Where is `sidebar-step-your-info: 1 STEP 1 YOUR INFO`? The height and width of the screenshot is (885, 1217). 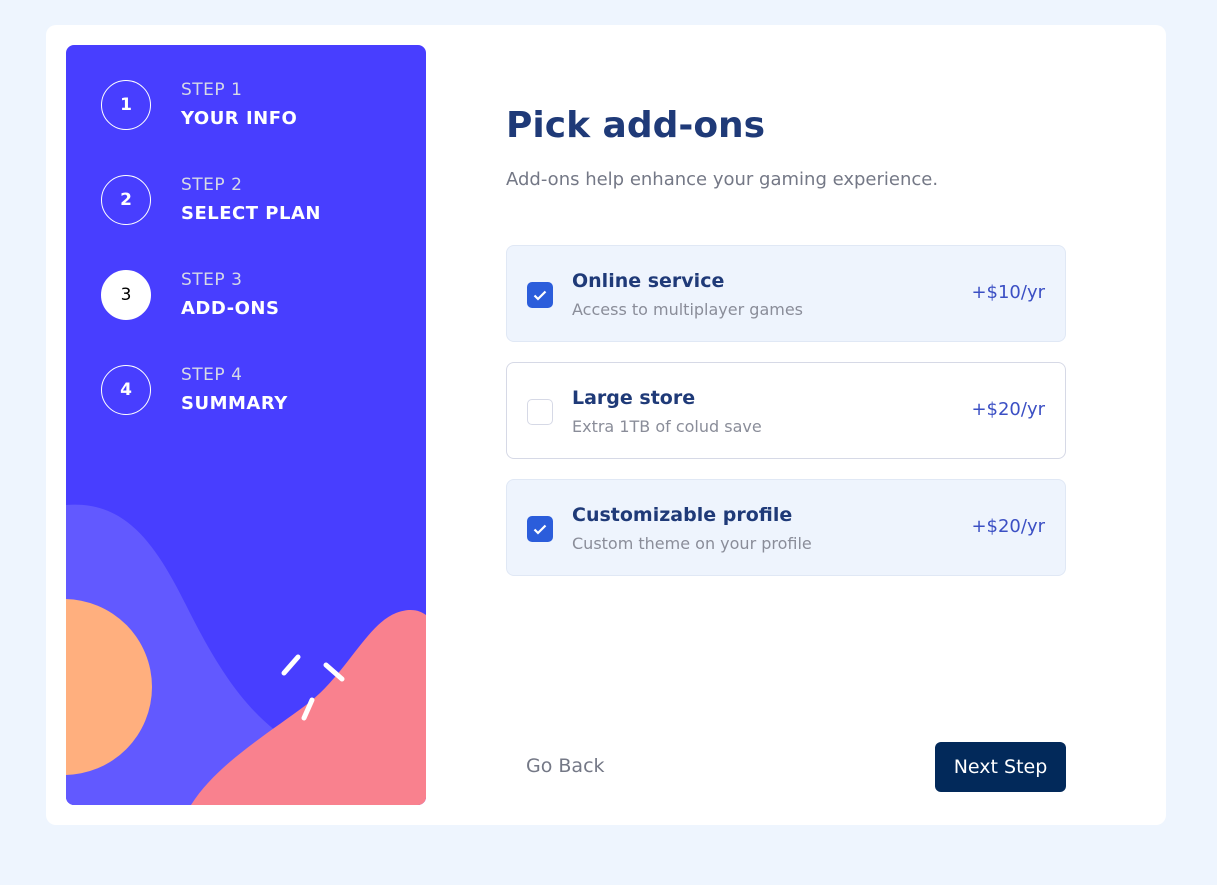
sidebar-step-your-info: 1 STEP 1 YOUR INFO is located at coordinates (251, 105).